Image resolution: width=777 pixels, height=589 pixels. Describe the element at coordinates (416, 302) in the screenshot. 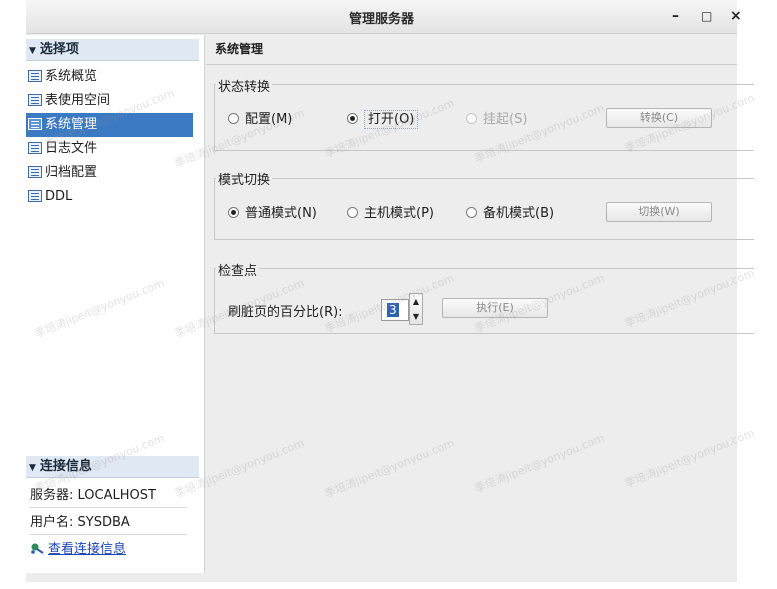

I see `chevron-up-icon: ▲` at that location.